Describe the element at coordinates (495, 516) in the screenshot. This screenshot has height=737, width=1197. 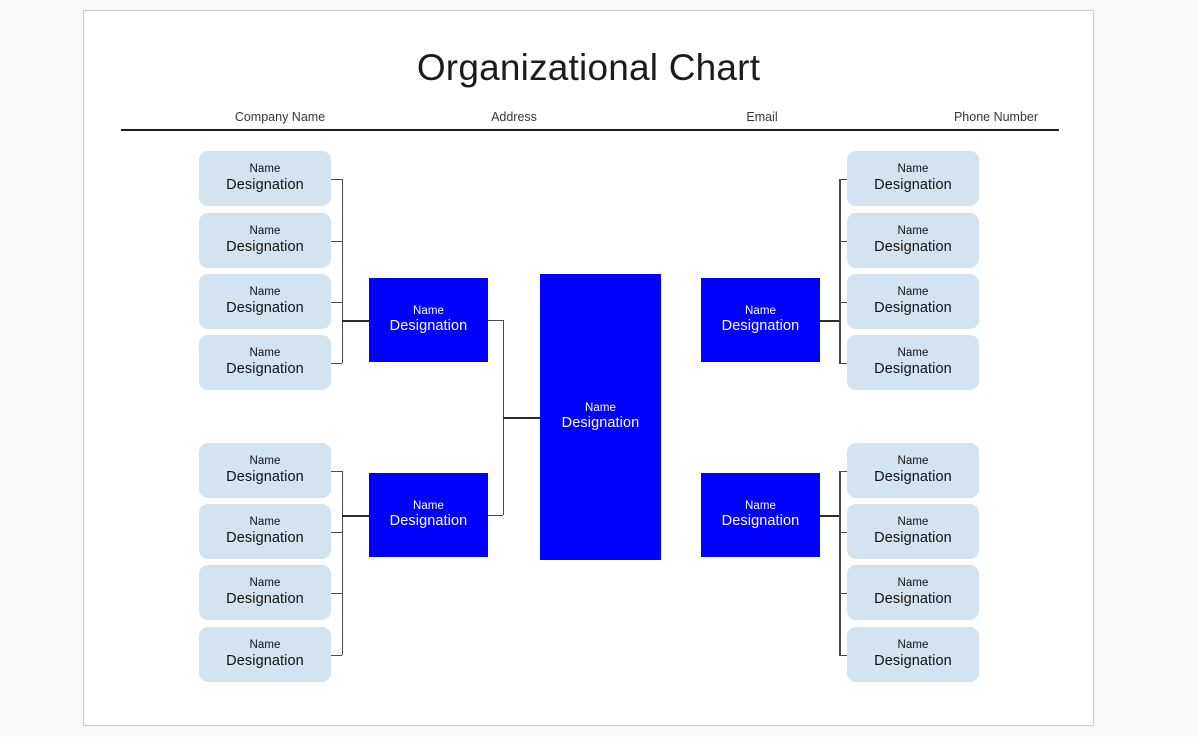
I see `connector-branch-mid-l2` at that location.